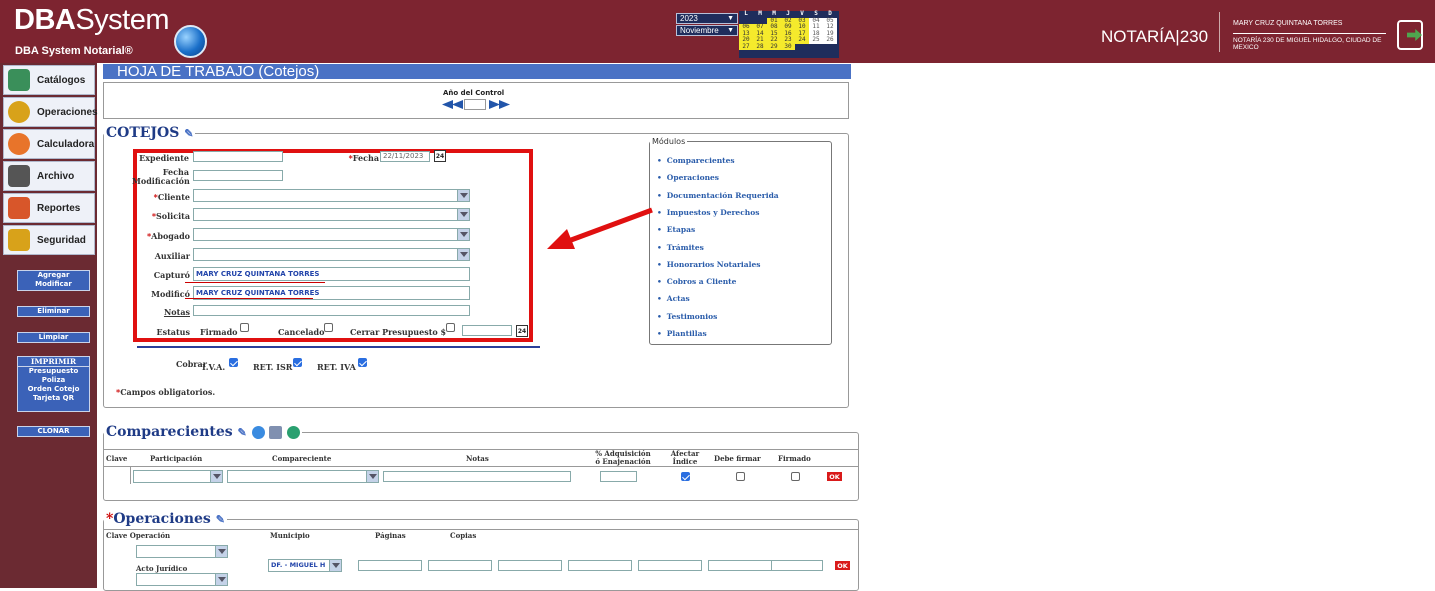 The height and width of the screenshot is (591, 1435). I want to click on th-afectar: Afectar Índice, so click(685, 457).